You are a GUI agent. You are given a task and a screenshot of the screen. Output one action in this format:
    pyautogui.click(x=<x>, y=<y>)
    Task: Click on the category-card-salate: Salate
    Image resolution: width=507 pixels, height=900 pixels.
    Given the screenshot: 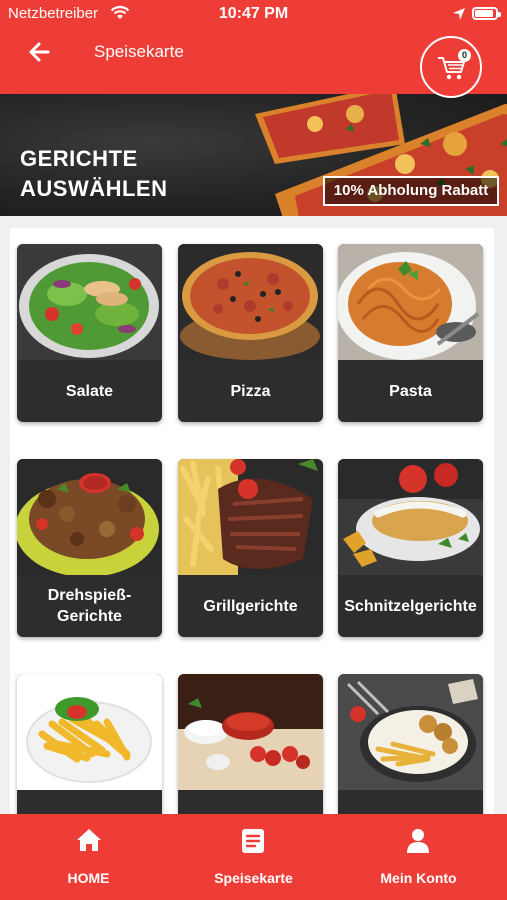 What is the action you would take?
    pyautogui.click(x=89, y=333)
    